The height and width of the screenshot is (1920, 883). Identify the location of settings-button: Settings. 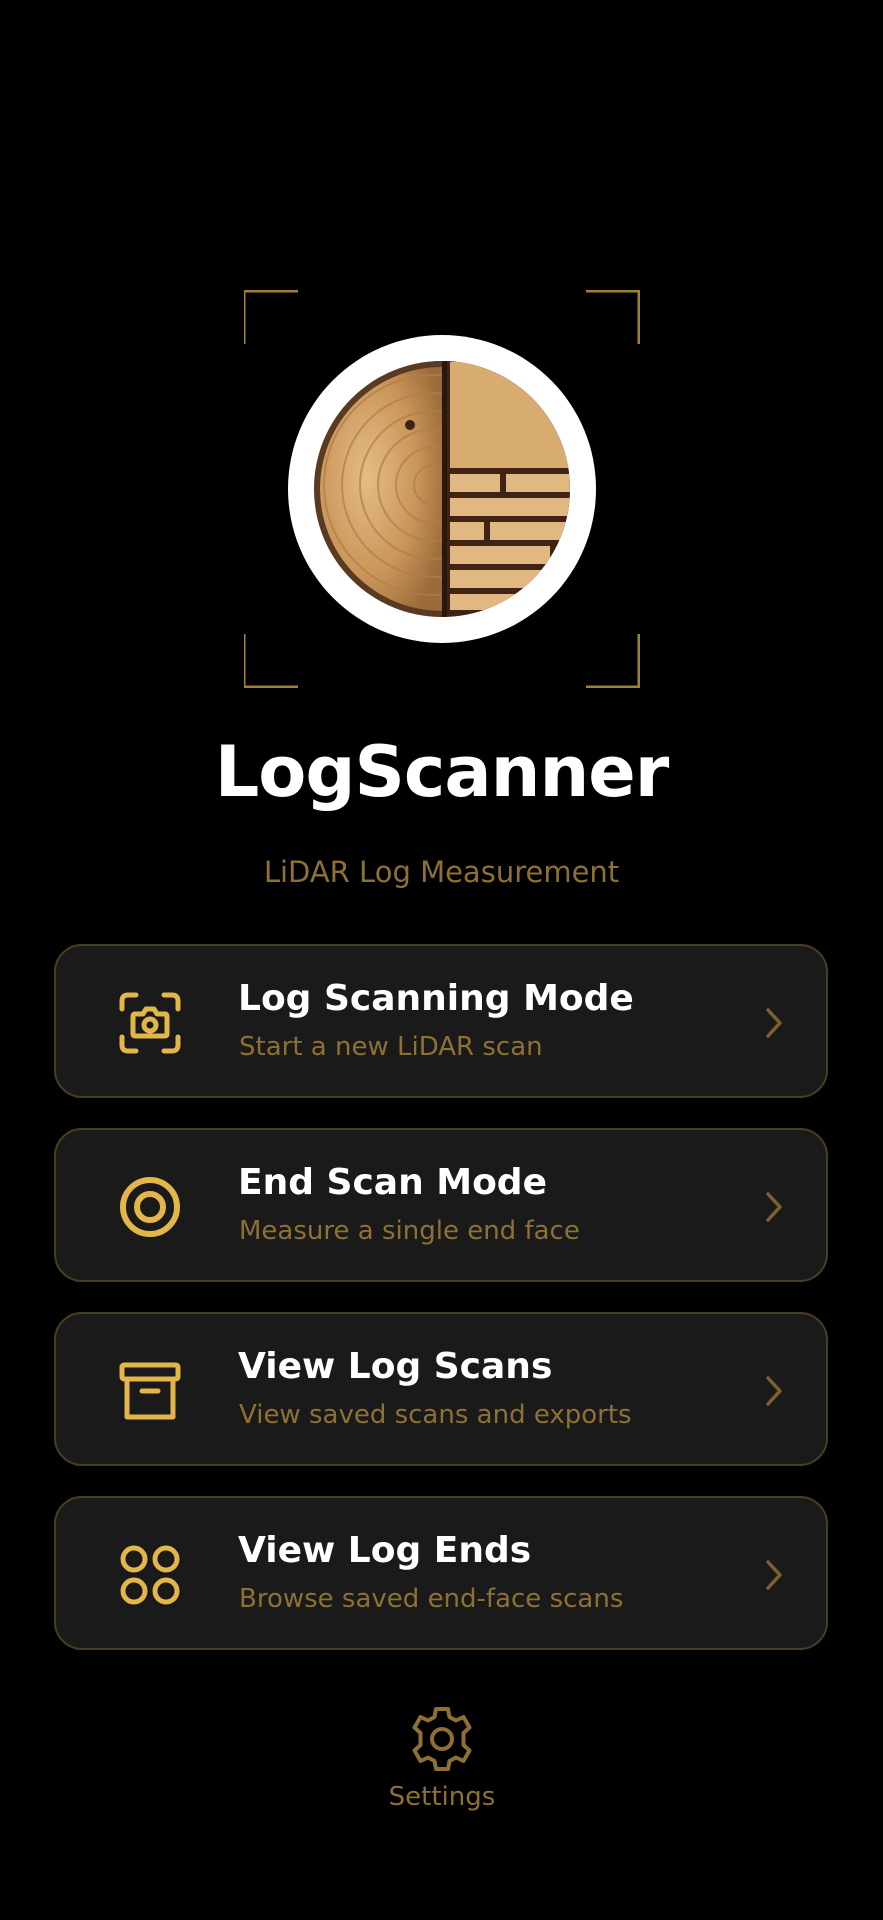
(442, 1758).